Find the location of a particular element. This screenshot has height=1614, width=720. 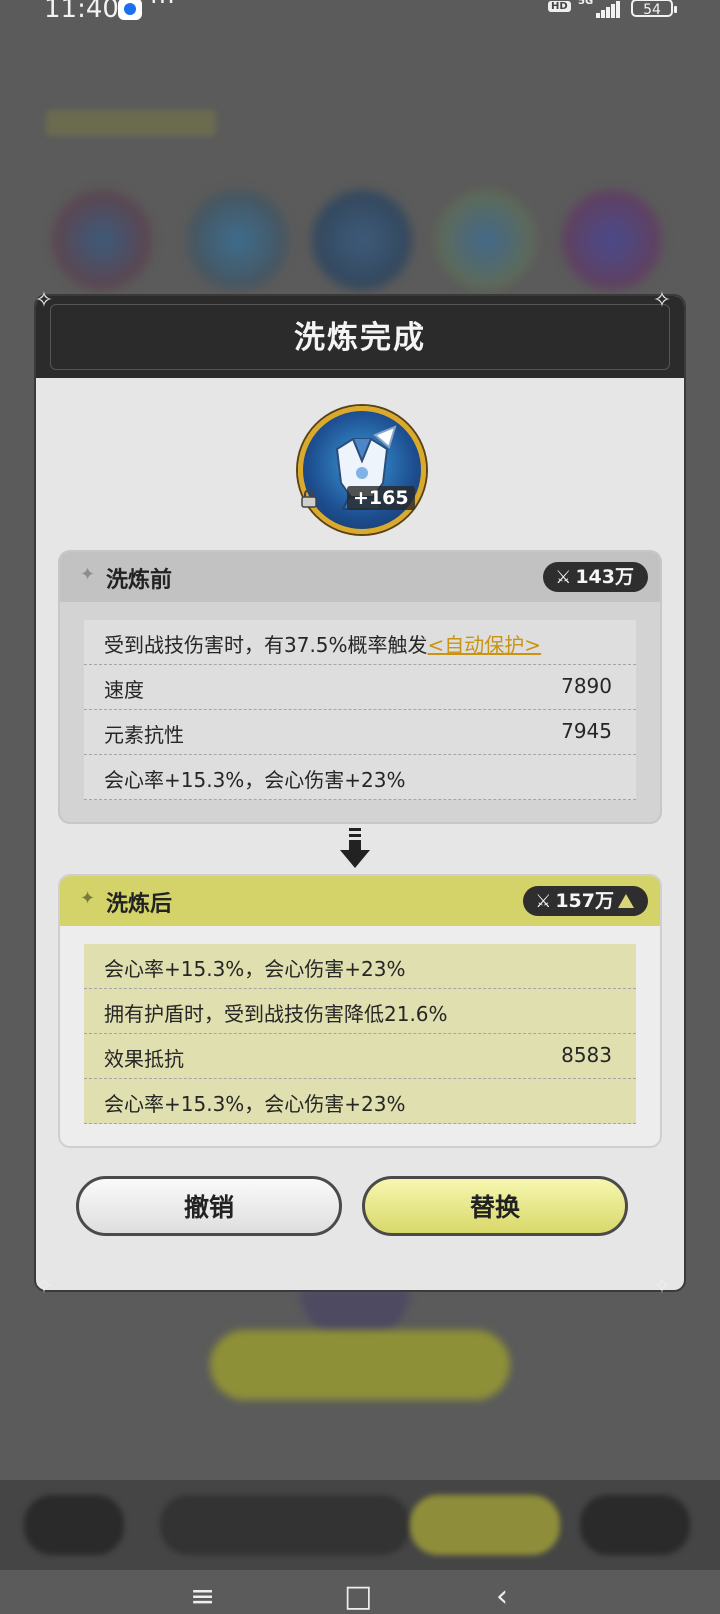

after-title: 洗炼后 is located at coordinates (139, 904).